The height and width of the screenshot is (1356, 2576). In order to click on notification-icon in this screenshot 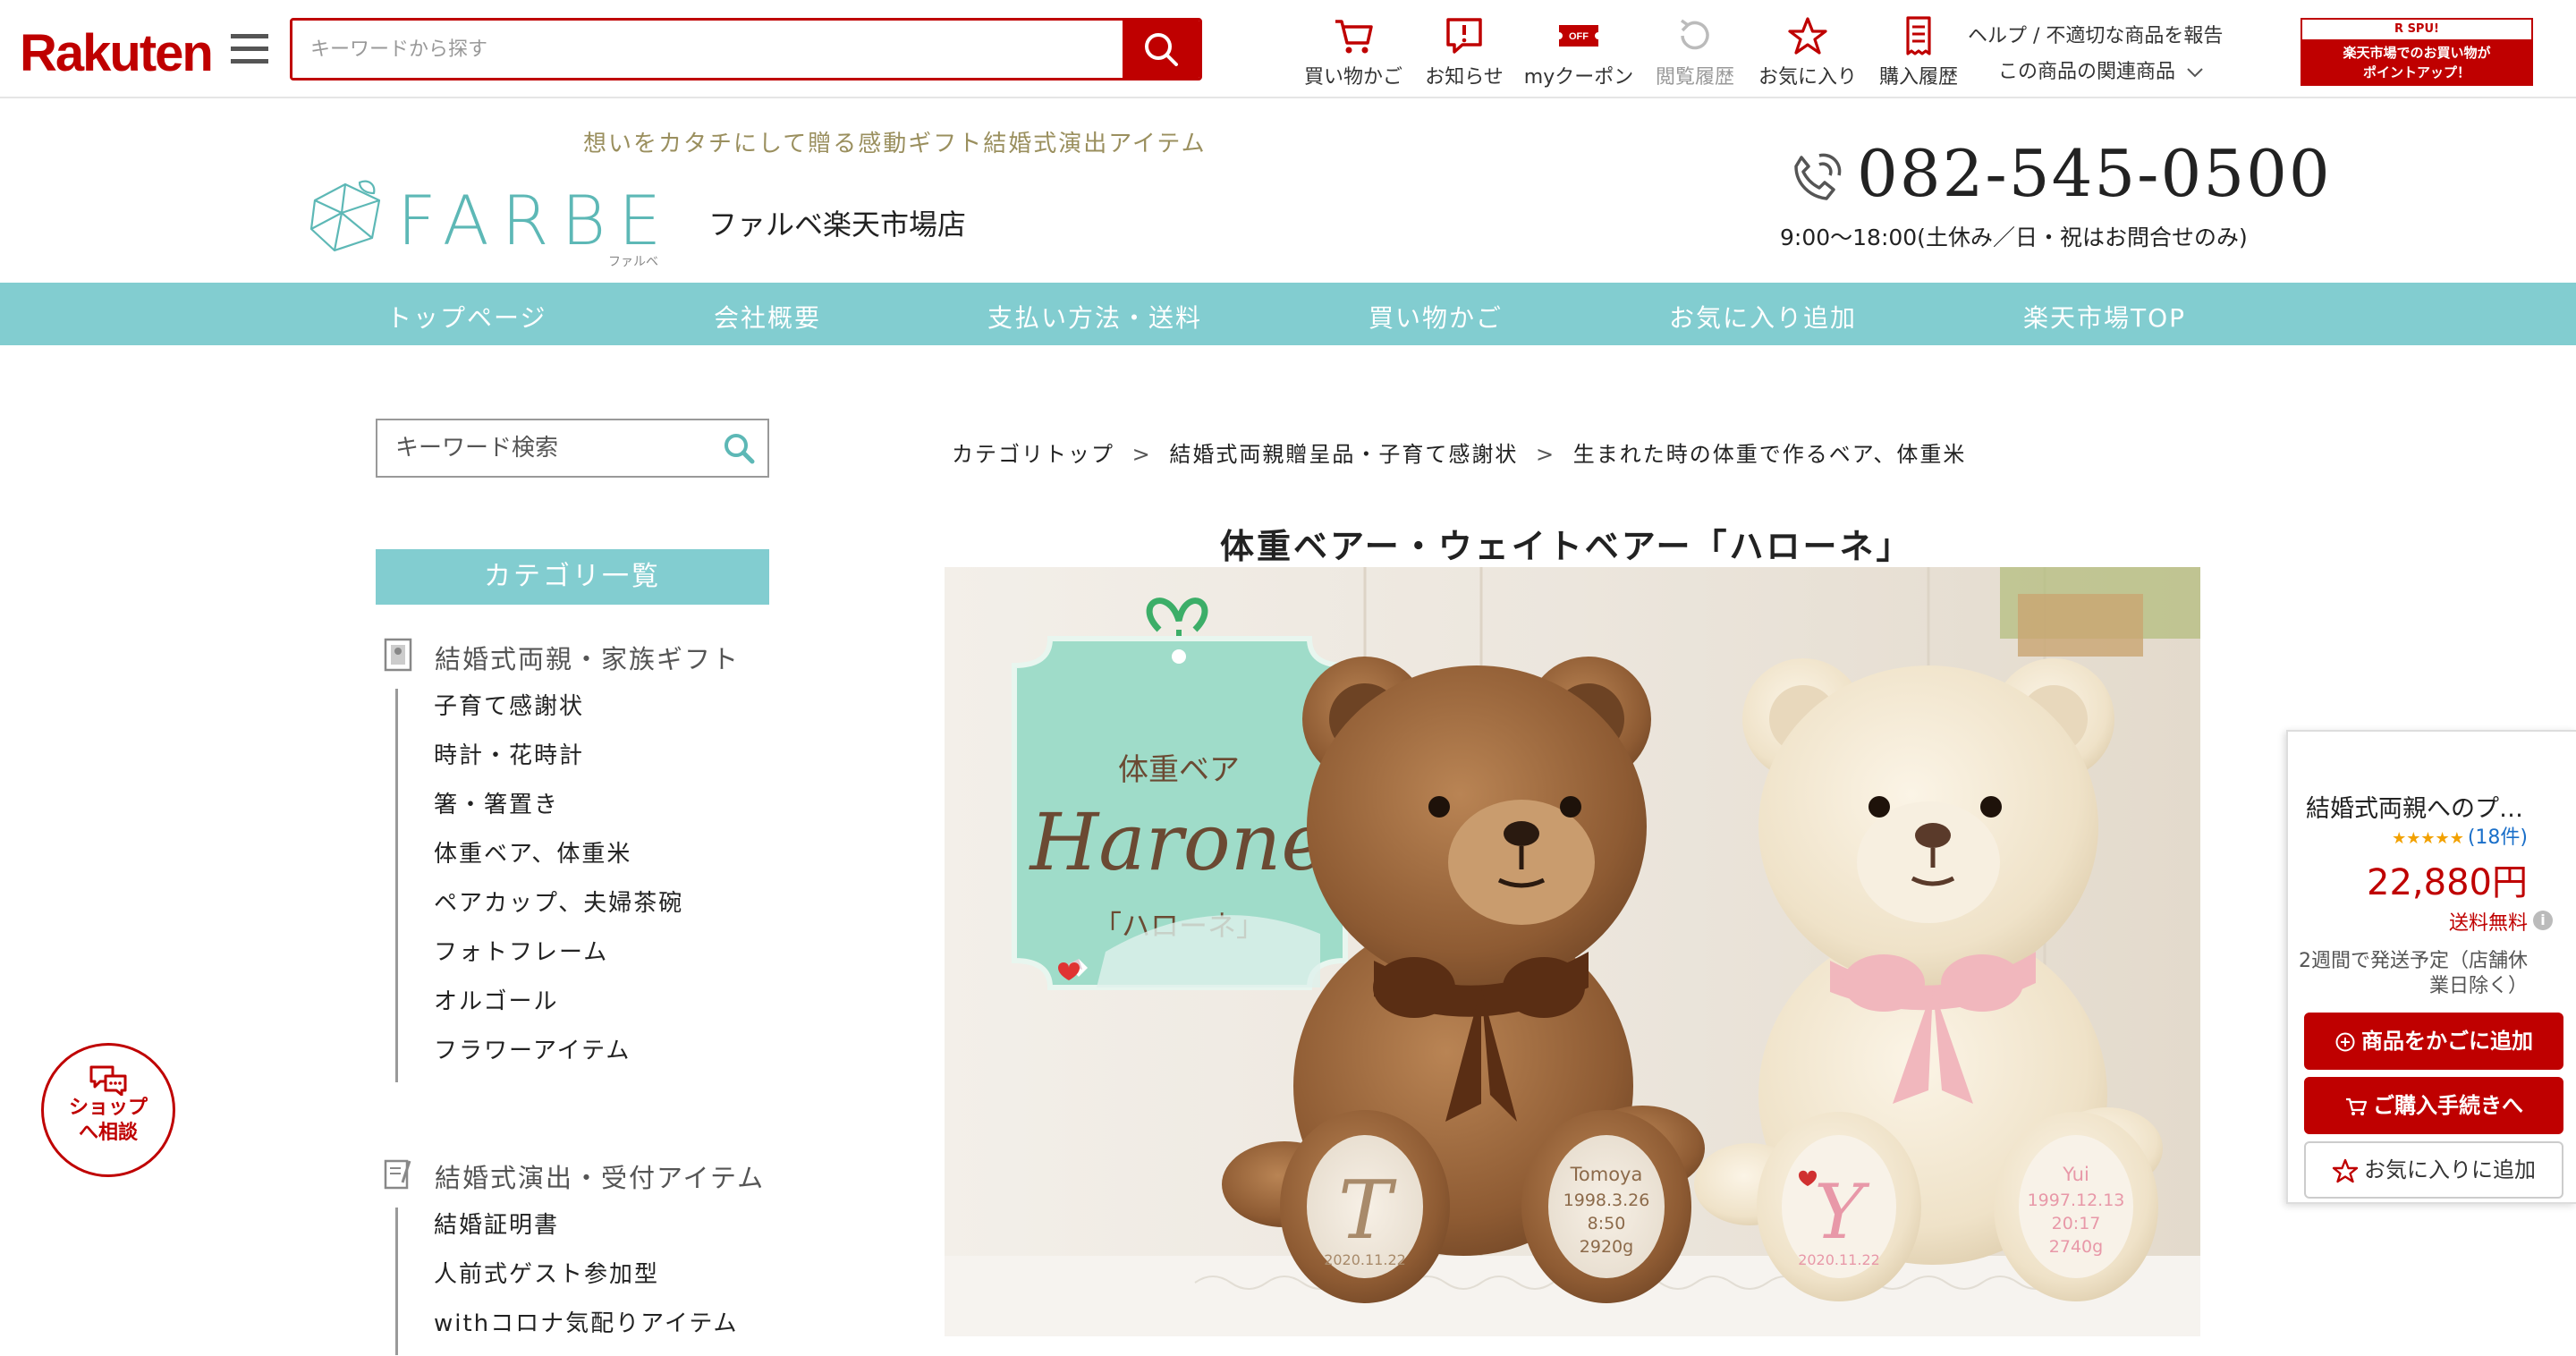, I will do `click(1464, 36)`.